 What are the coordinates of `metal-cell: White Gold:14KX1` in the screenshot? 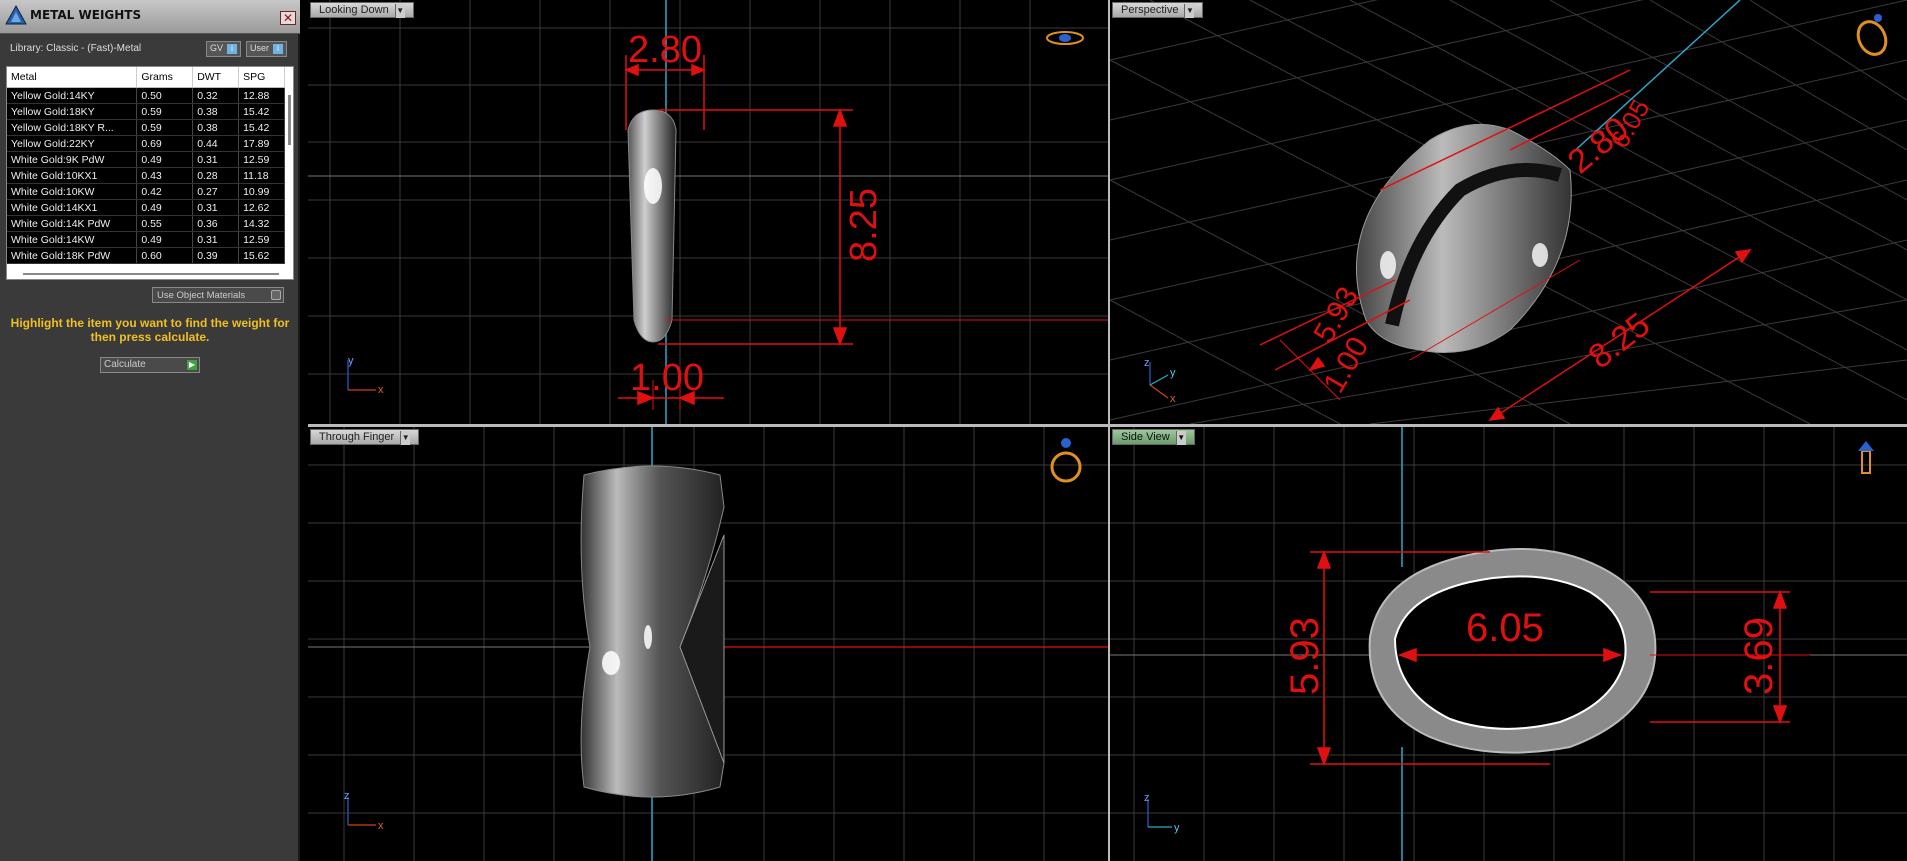 It's located at (72, 207).